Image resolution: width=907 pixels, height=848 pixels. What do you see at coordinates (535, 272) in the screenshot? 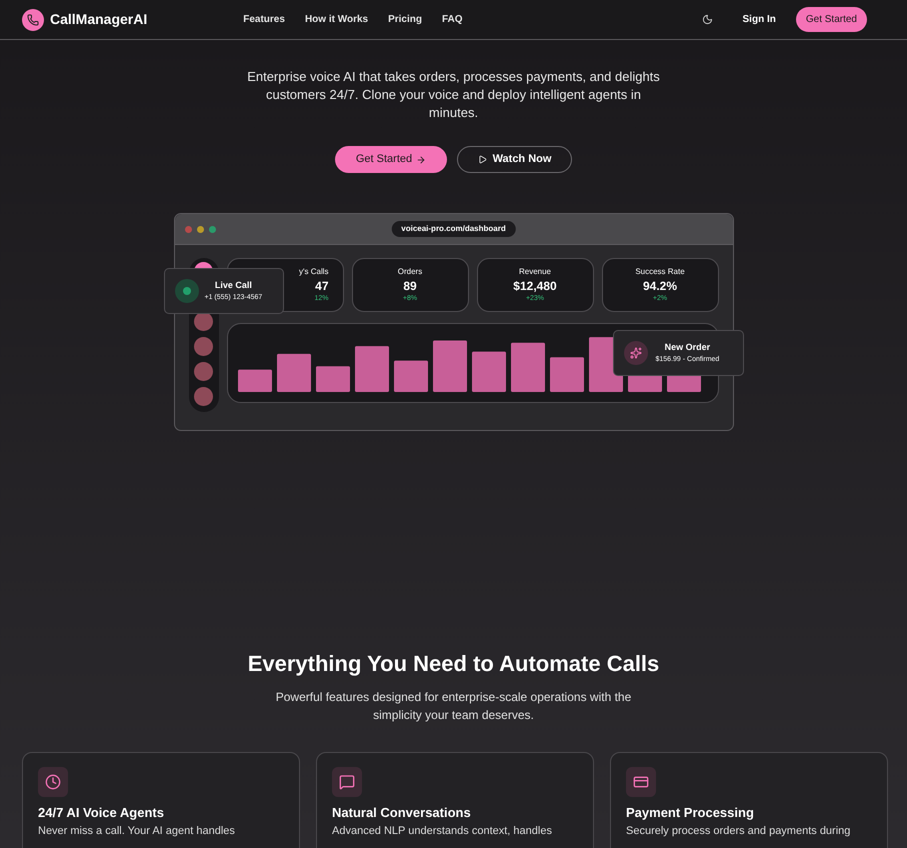
I see `stat-label: Revenue` at bounding box center [535, 272].